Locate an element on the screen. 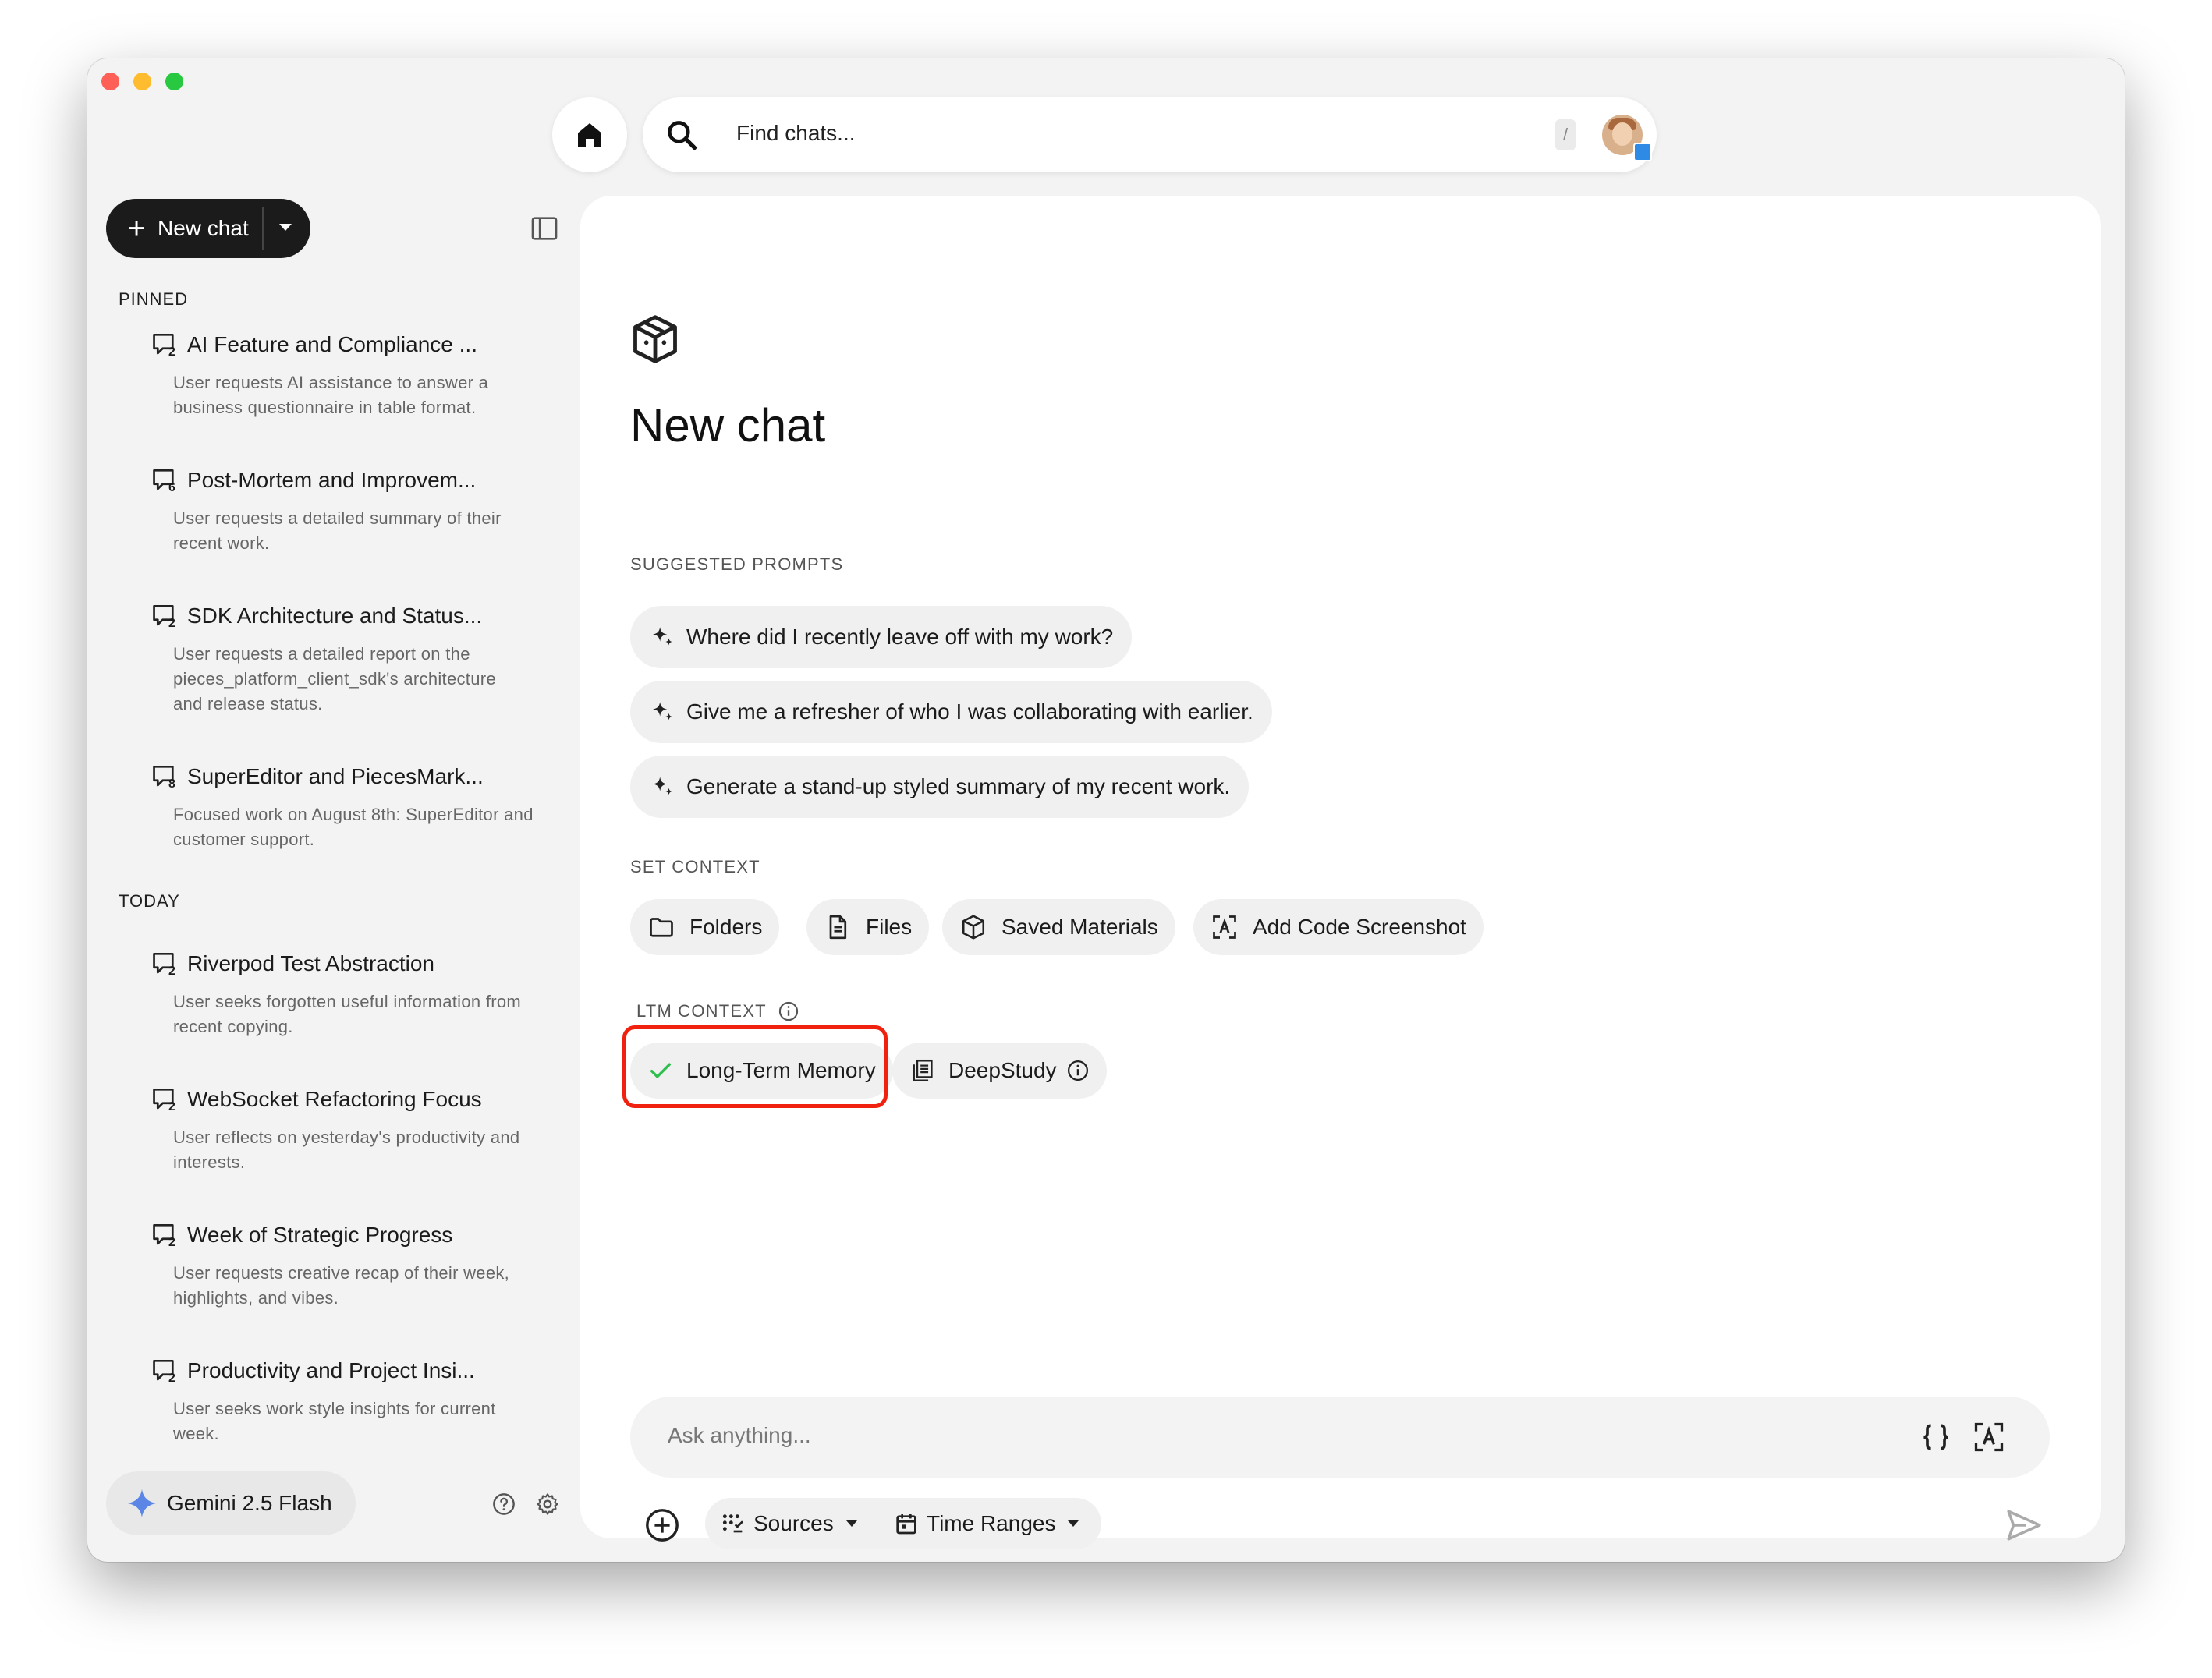 The image size is (2212, 1678). caret-down-icon is located at coordinates (1073, 1523).